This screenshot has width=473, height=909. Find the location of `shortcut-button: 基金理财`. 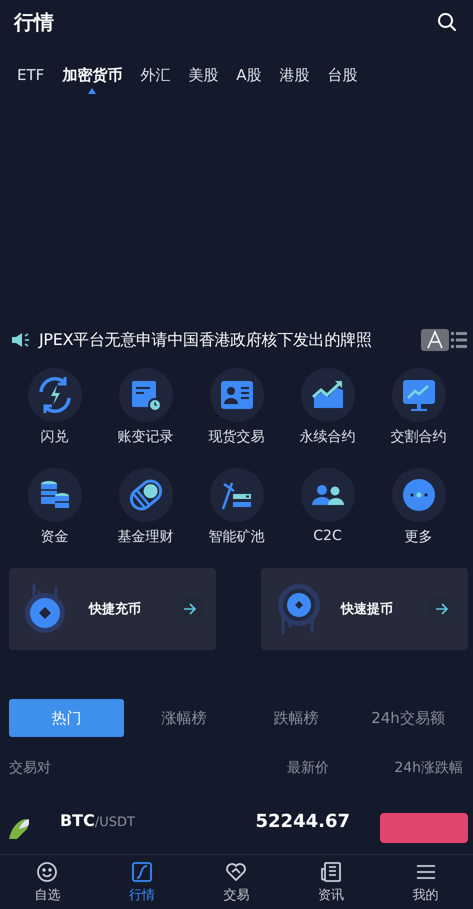

shortcut-button: 基金理财 is located at coordinates (145, 507).